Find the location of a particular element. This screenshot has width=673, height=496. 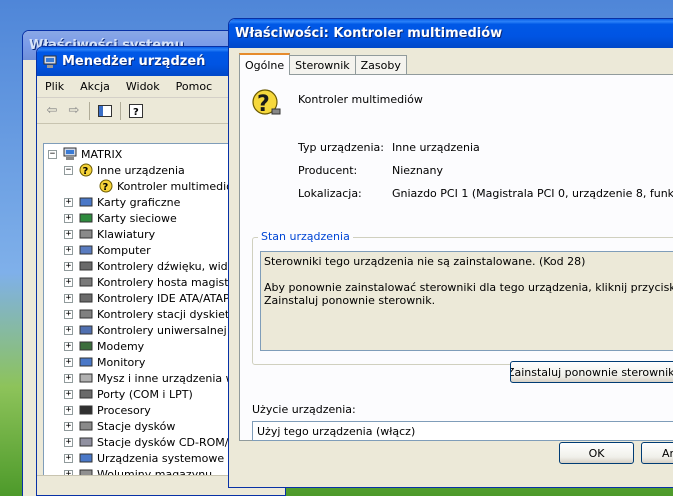

tree-item-label: Stacje dysków is located at coordinates (136, 426).